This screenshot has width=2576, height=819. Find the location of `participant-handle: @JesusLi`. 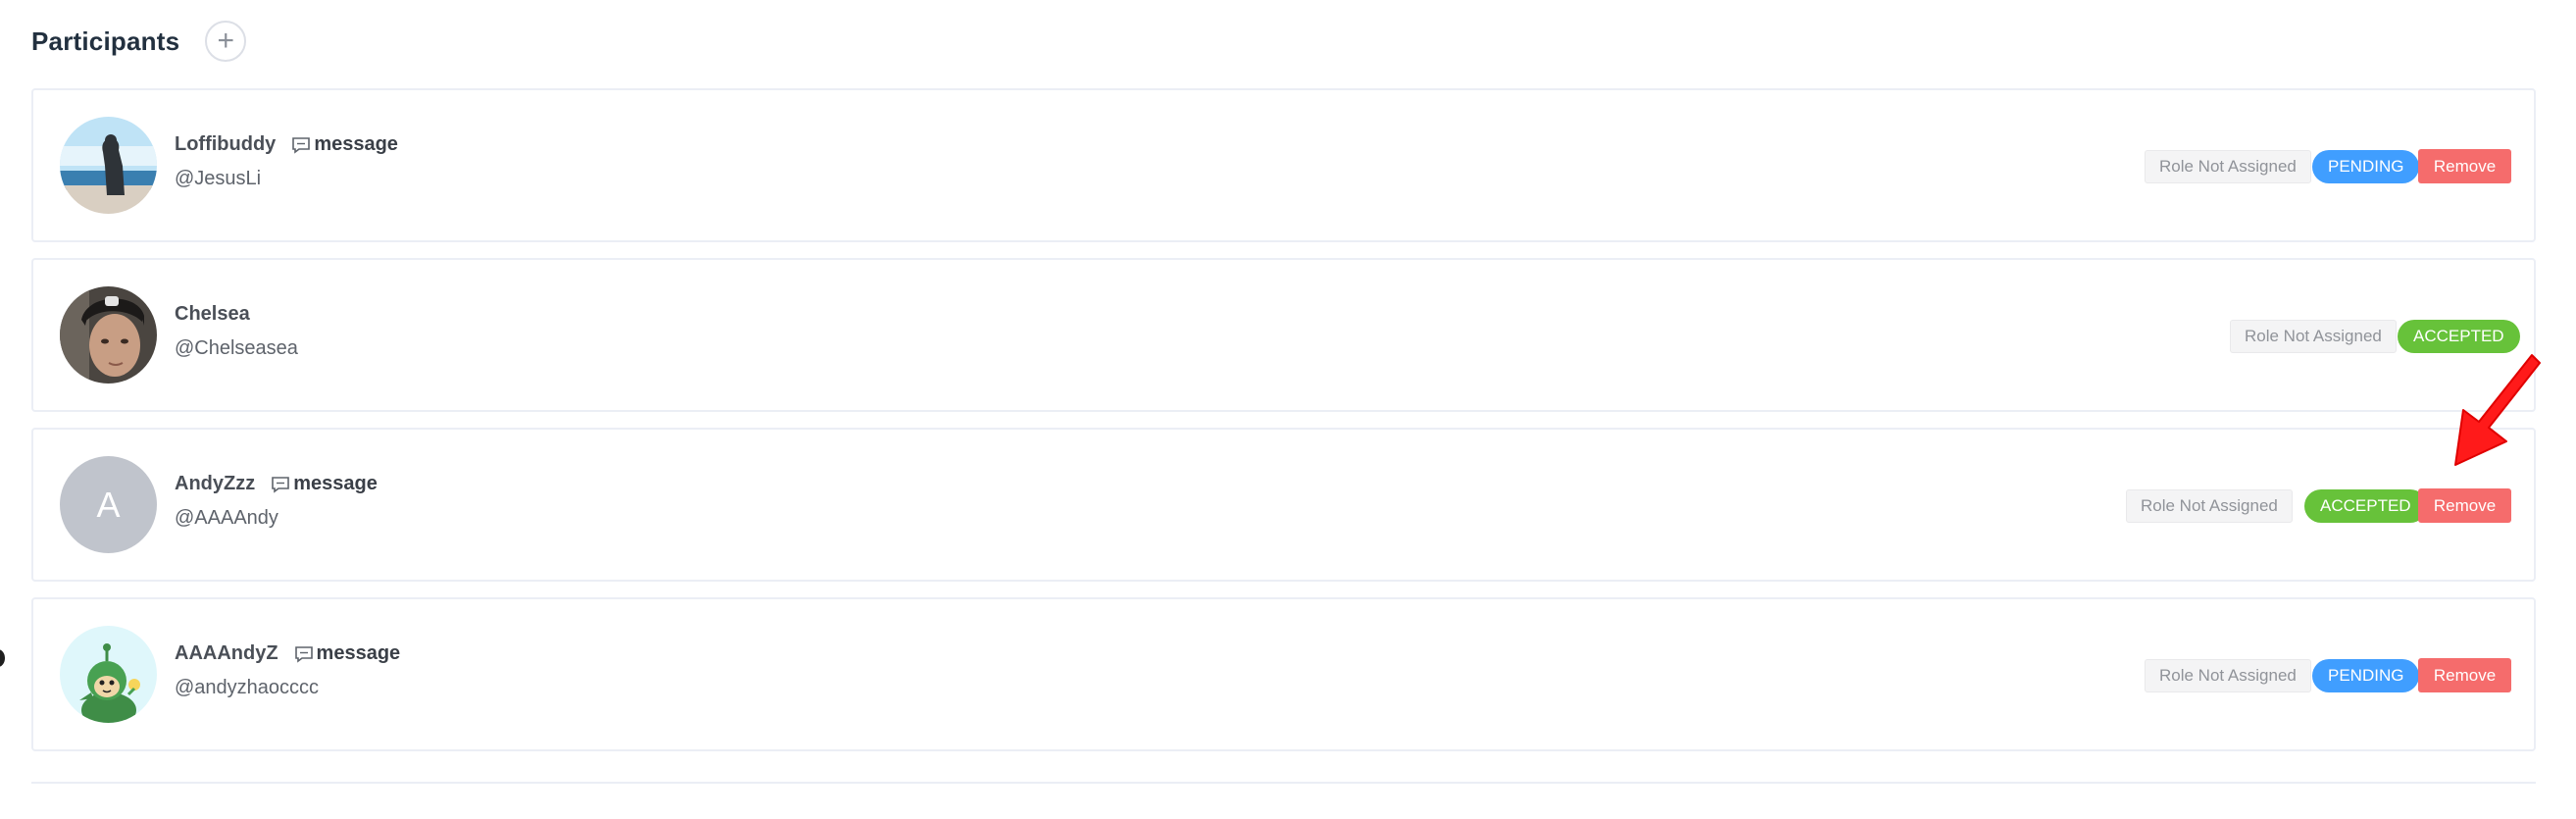

participant-handle: @JesusLi is located at coordinates (219, 178).